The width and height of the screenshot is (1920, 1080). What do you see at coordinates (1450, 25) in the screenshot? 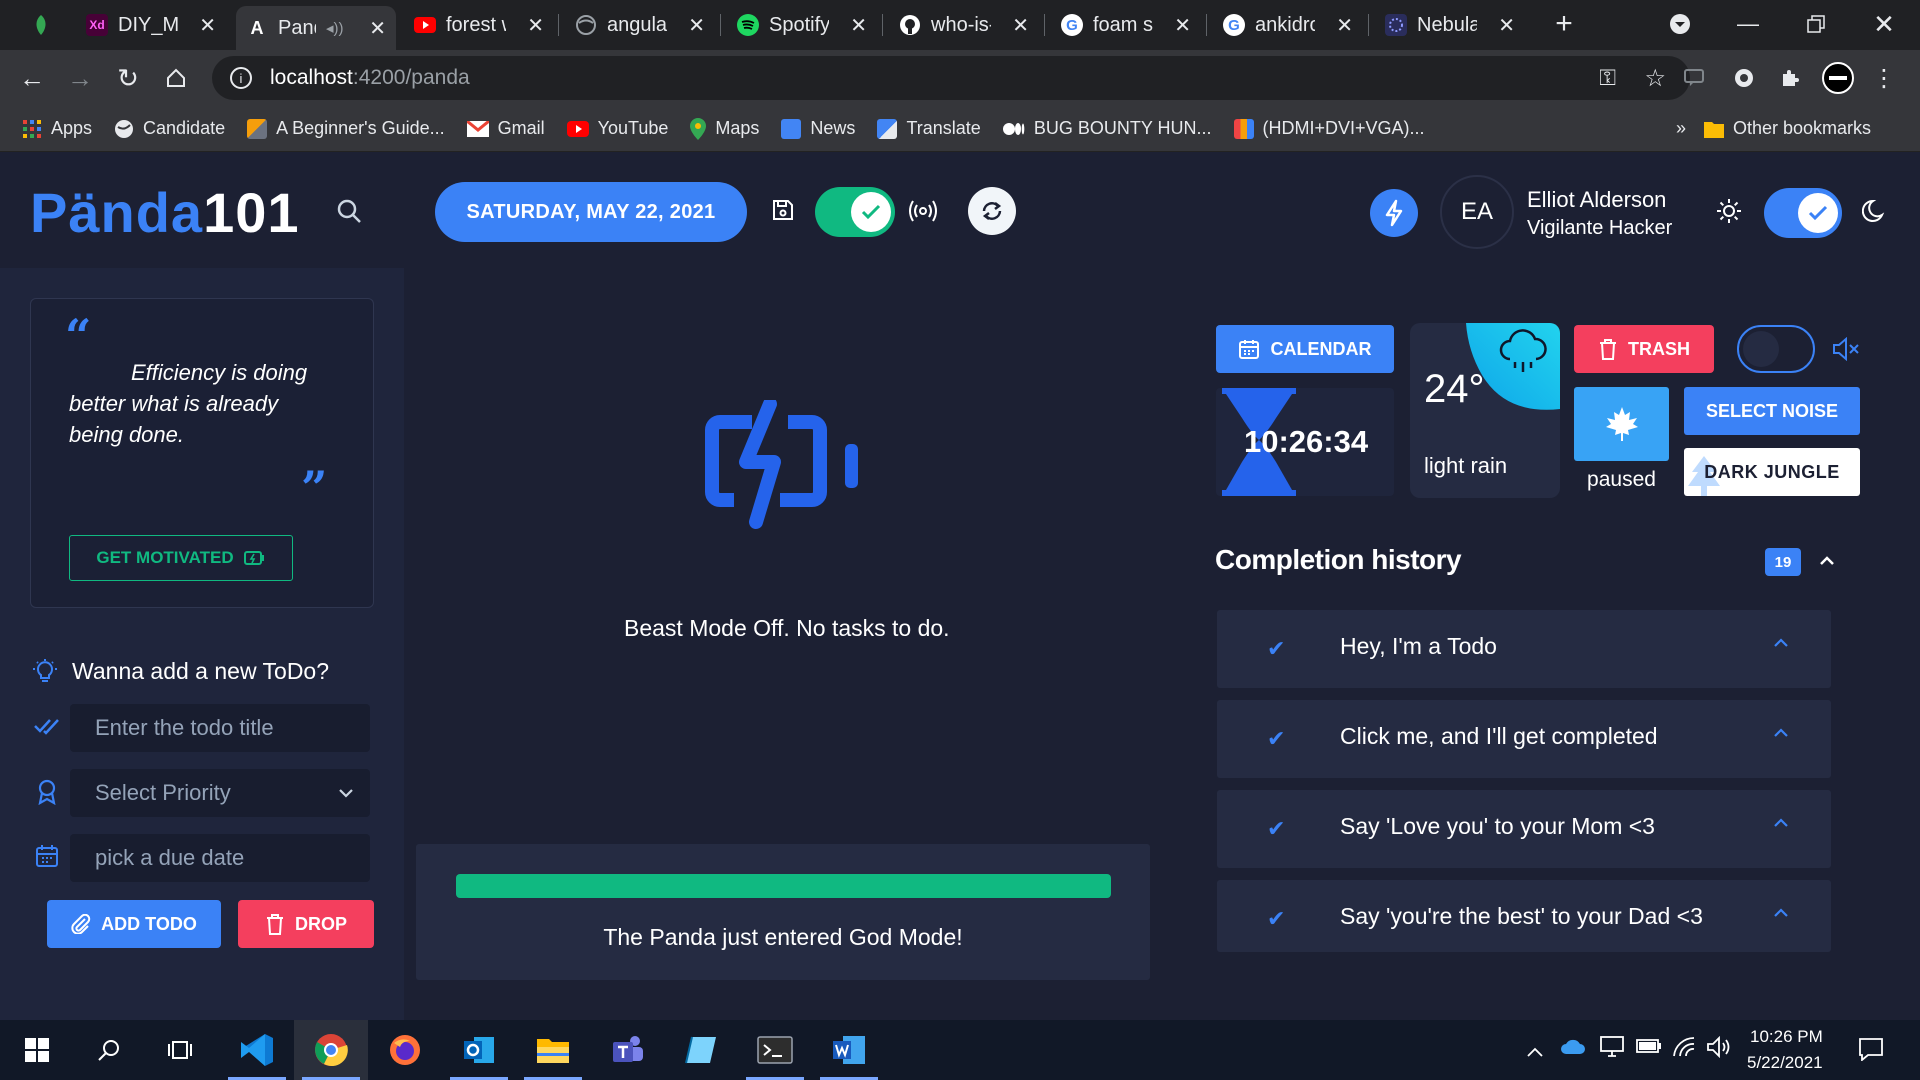
I see `tab-nebular: Nebular ✕` at bounding box center [1450, 25].